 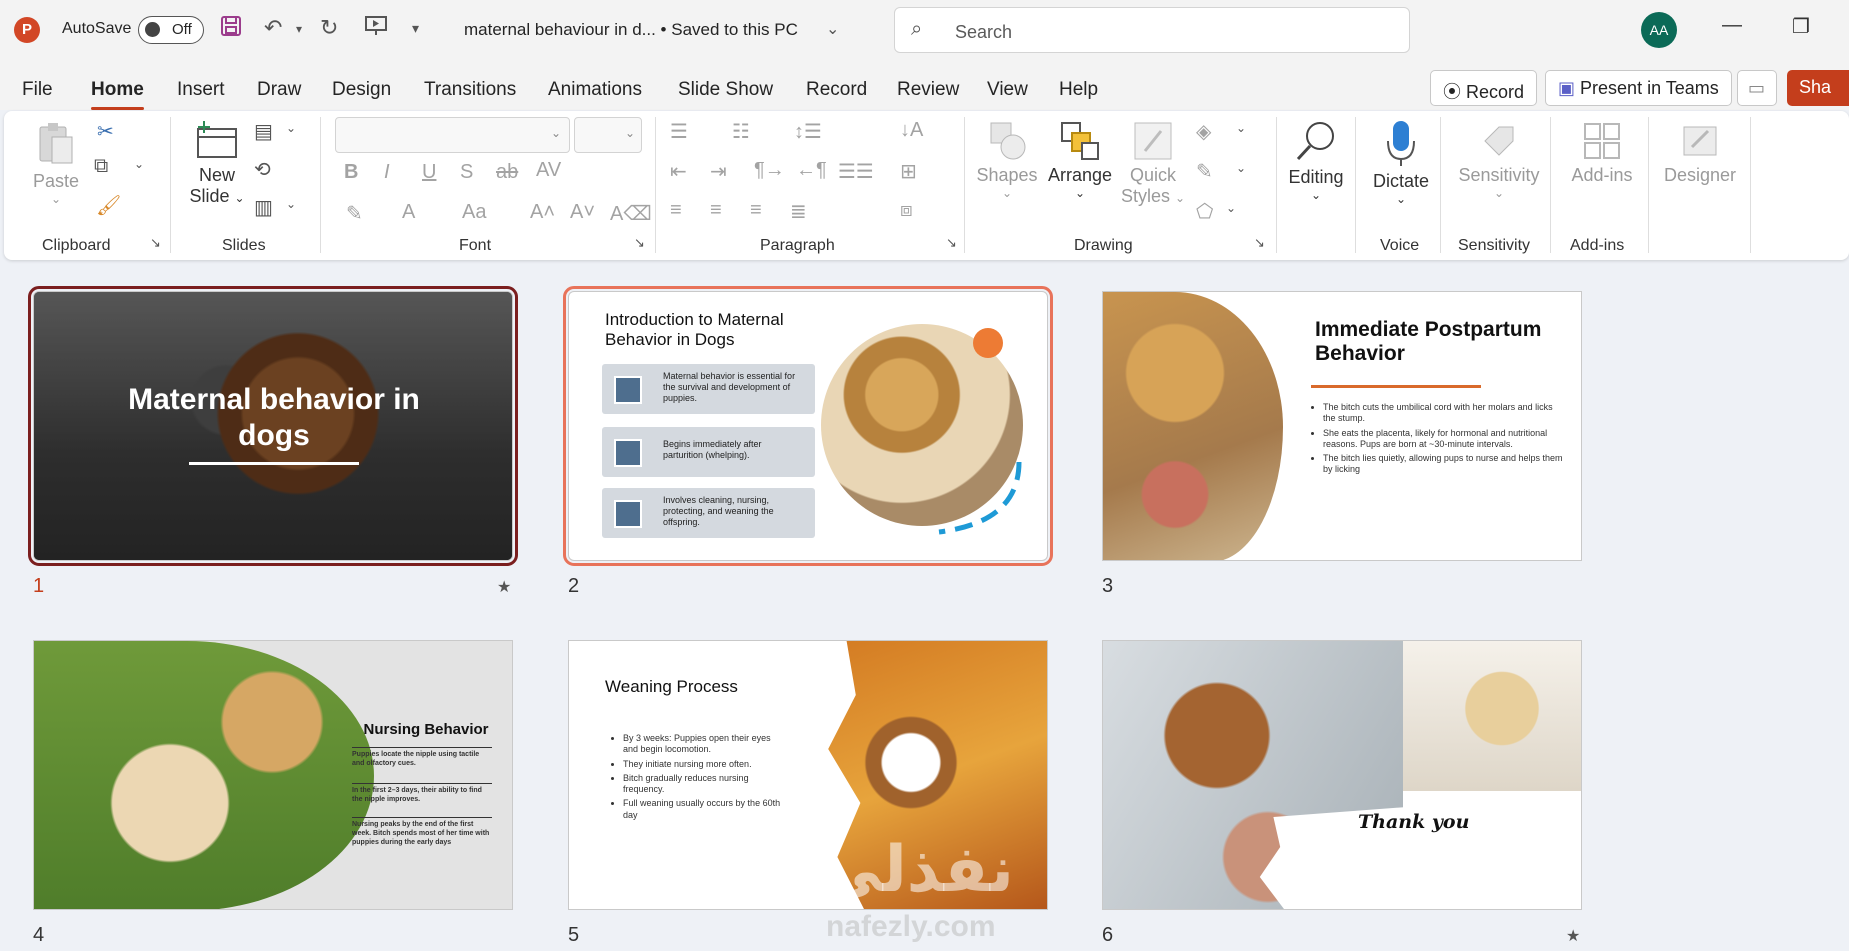 I want to click on format-painter-icon: 🖌, so click(x=108, y=205).